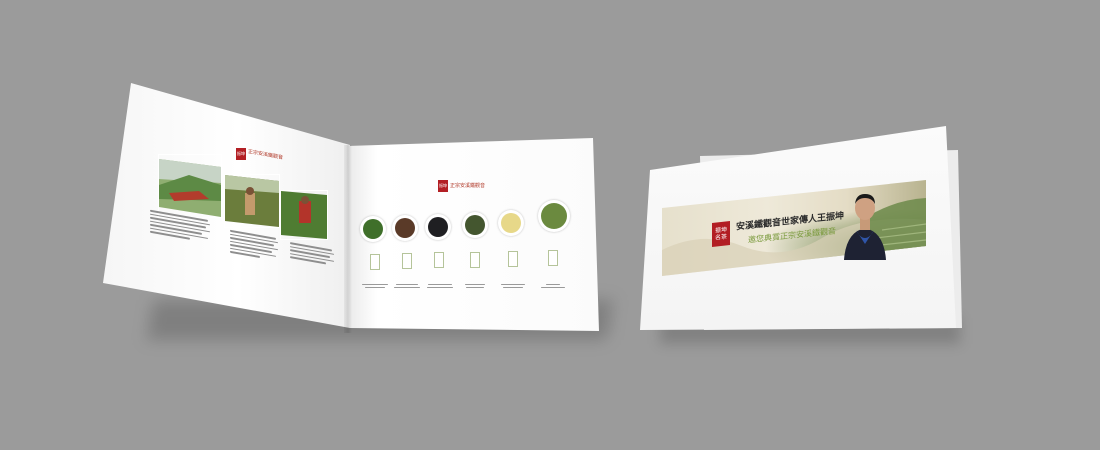 Image resolution: width=1100 pixels, height=450 pixels. Describe the element at coordinates (468, 186) in the screenshot. I see `right-page-title: 正宗安溪鐵觀音` at that location.